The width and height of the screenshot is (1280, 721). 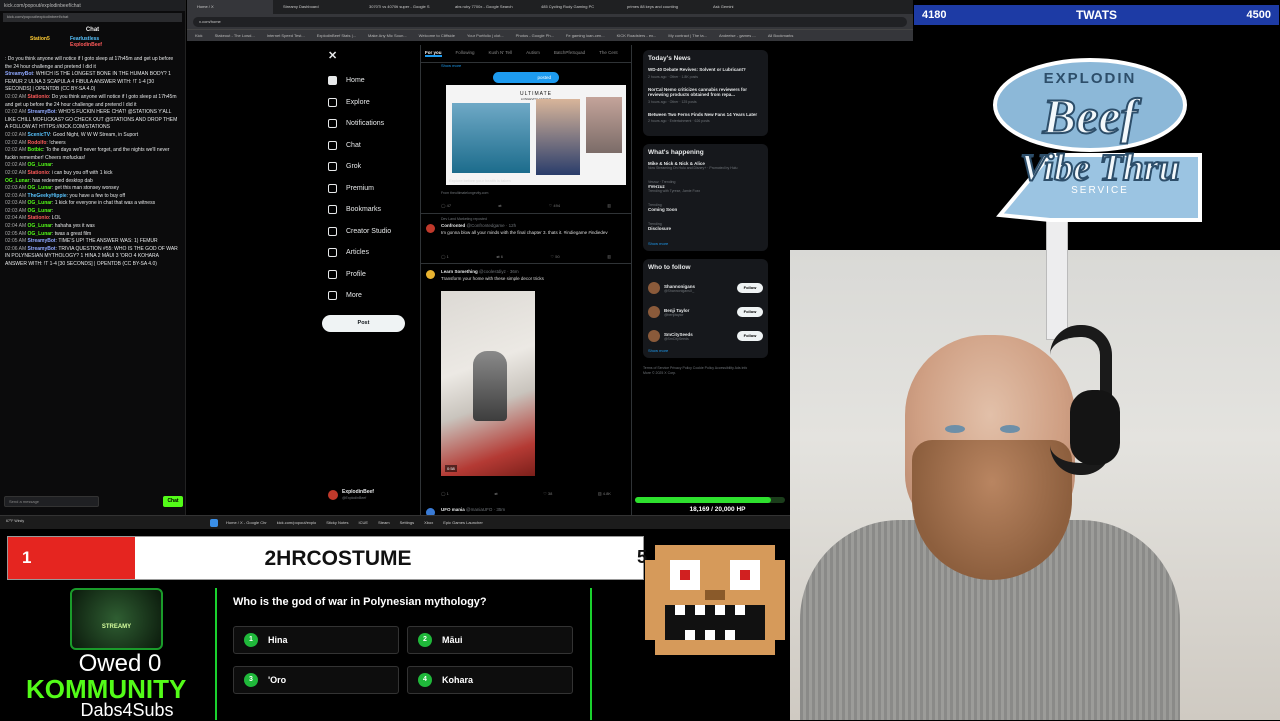 What do you see at coordinates (367, 232) in the screenshot?
I see `nav-item-creator-studio: Creator Studio` at bounding box center [367, 232].